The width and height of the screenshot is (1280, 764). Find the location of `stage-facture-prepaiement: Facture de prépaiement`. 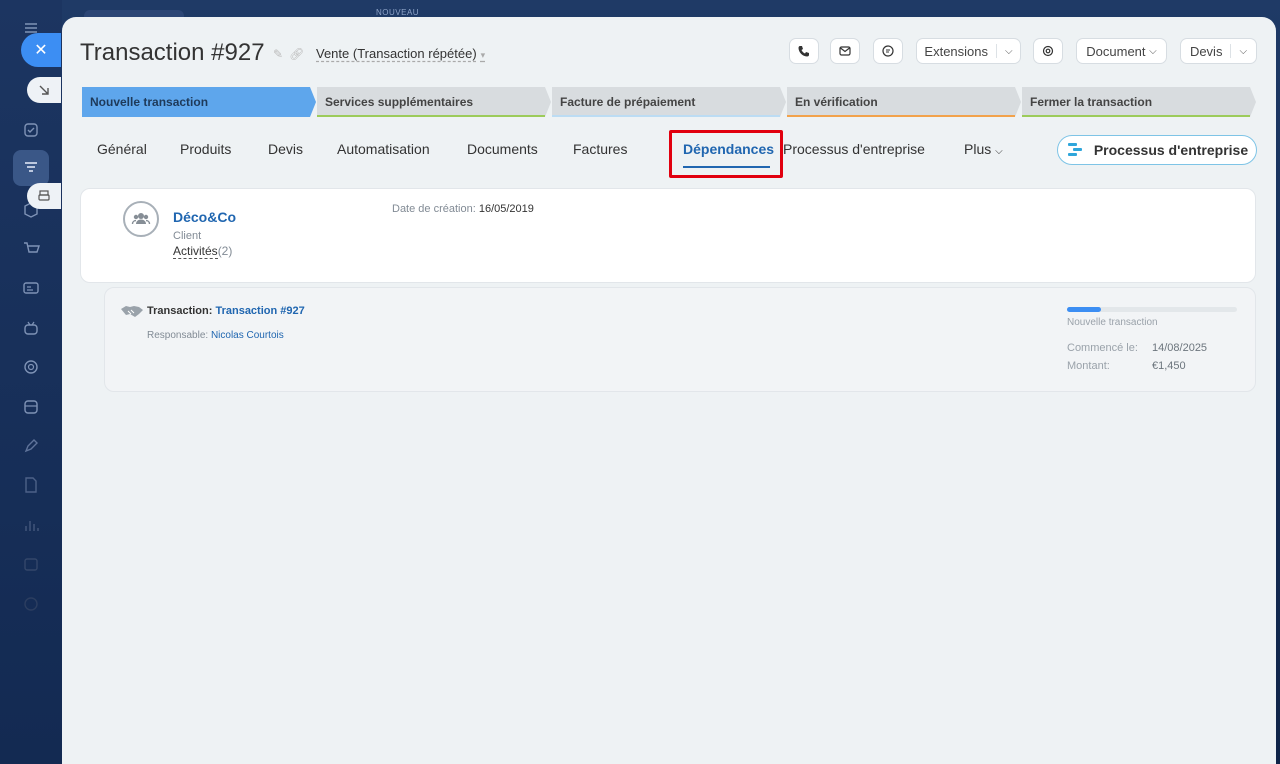

stage-facture-prepaiement: Facture de prépaiement is located at coordinates (669, 102).